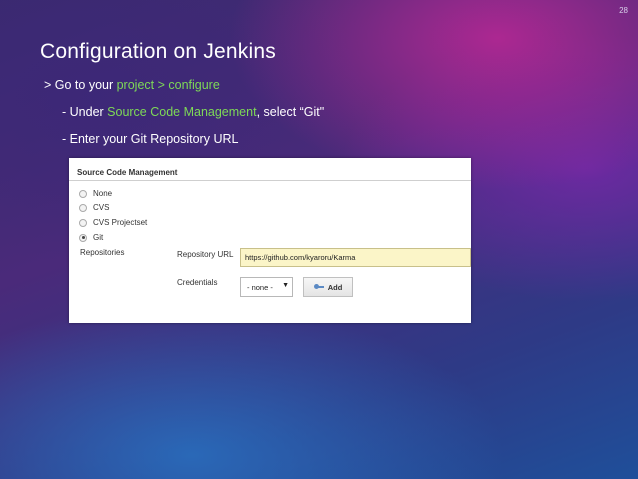 This screenshot has height=479, width=638. I want to click on bullet-highlight: project > configure, so click(168, 85).